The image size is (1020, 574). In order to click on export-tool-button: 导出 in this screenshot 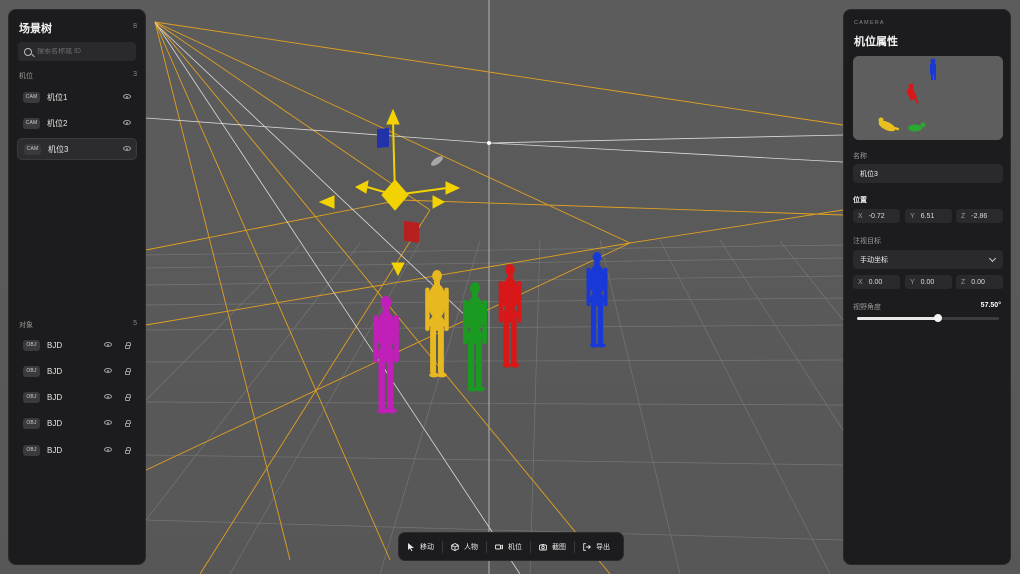, I will do `click(596, 546)`.